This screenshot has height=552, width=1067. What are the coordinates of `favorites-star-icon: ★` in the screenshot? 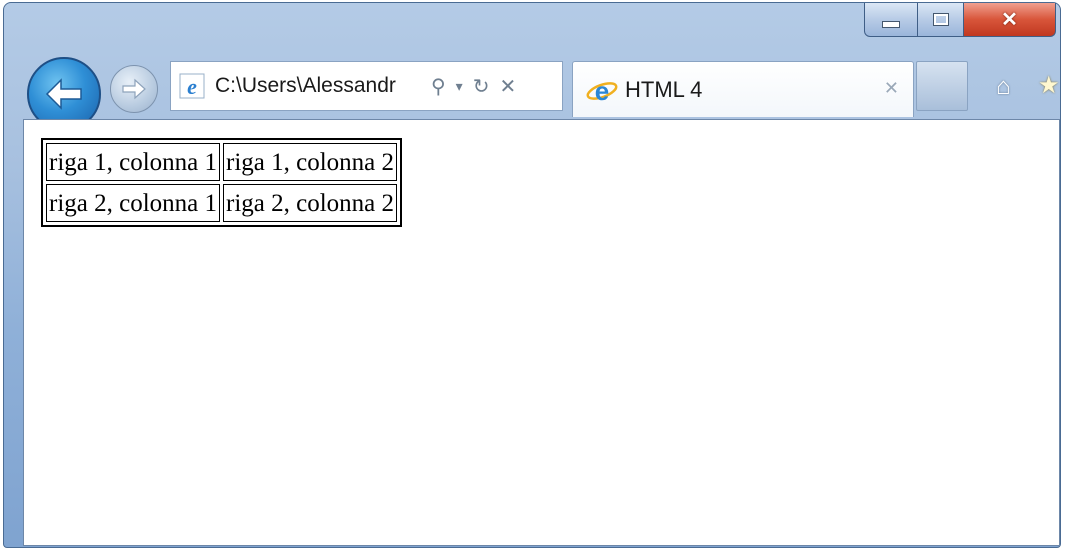 It's located at (1049, 85).